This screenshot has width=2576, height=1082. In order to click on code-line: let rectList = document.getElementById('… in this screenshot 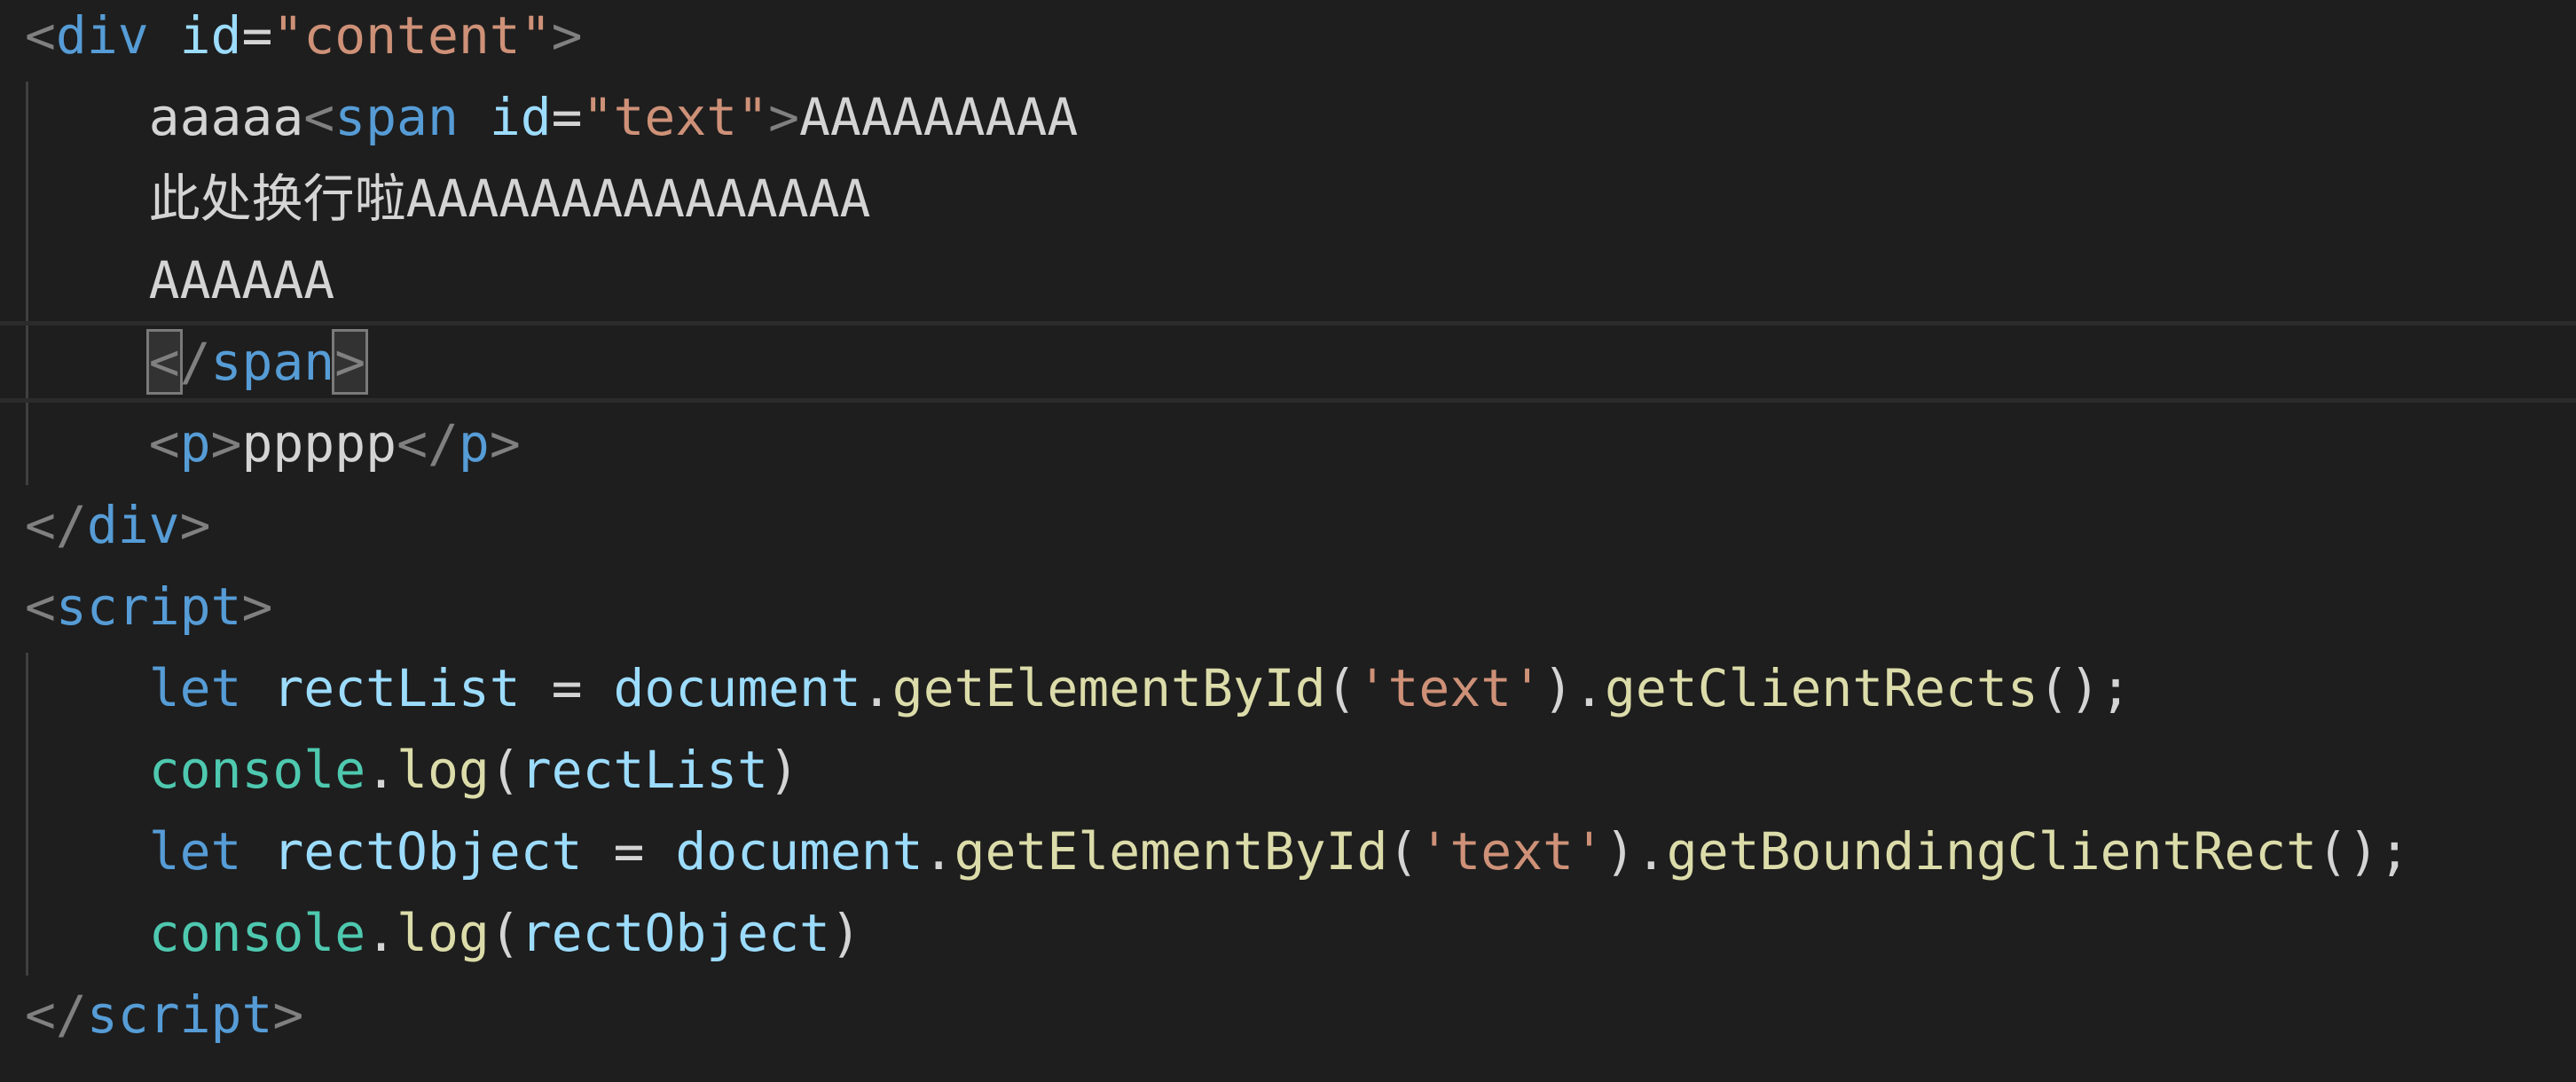, I will do `click(1288, 688)`.